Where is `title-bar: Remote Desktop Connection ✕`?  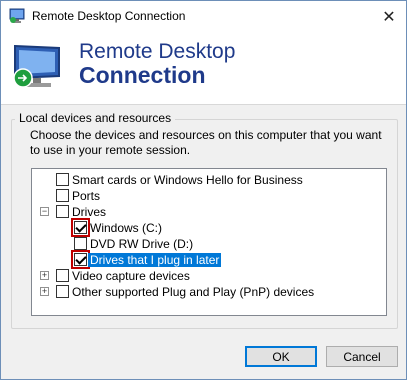 title-bar: Remote Desktop Connection ✕ is located at coordinates (203, 16).